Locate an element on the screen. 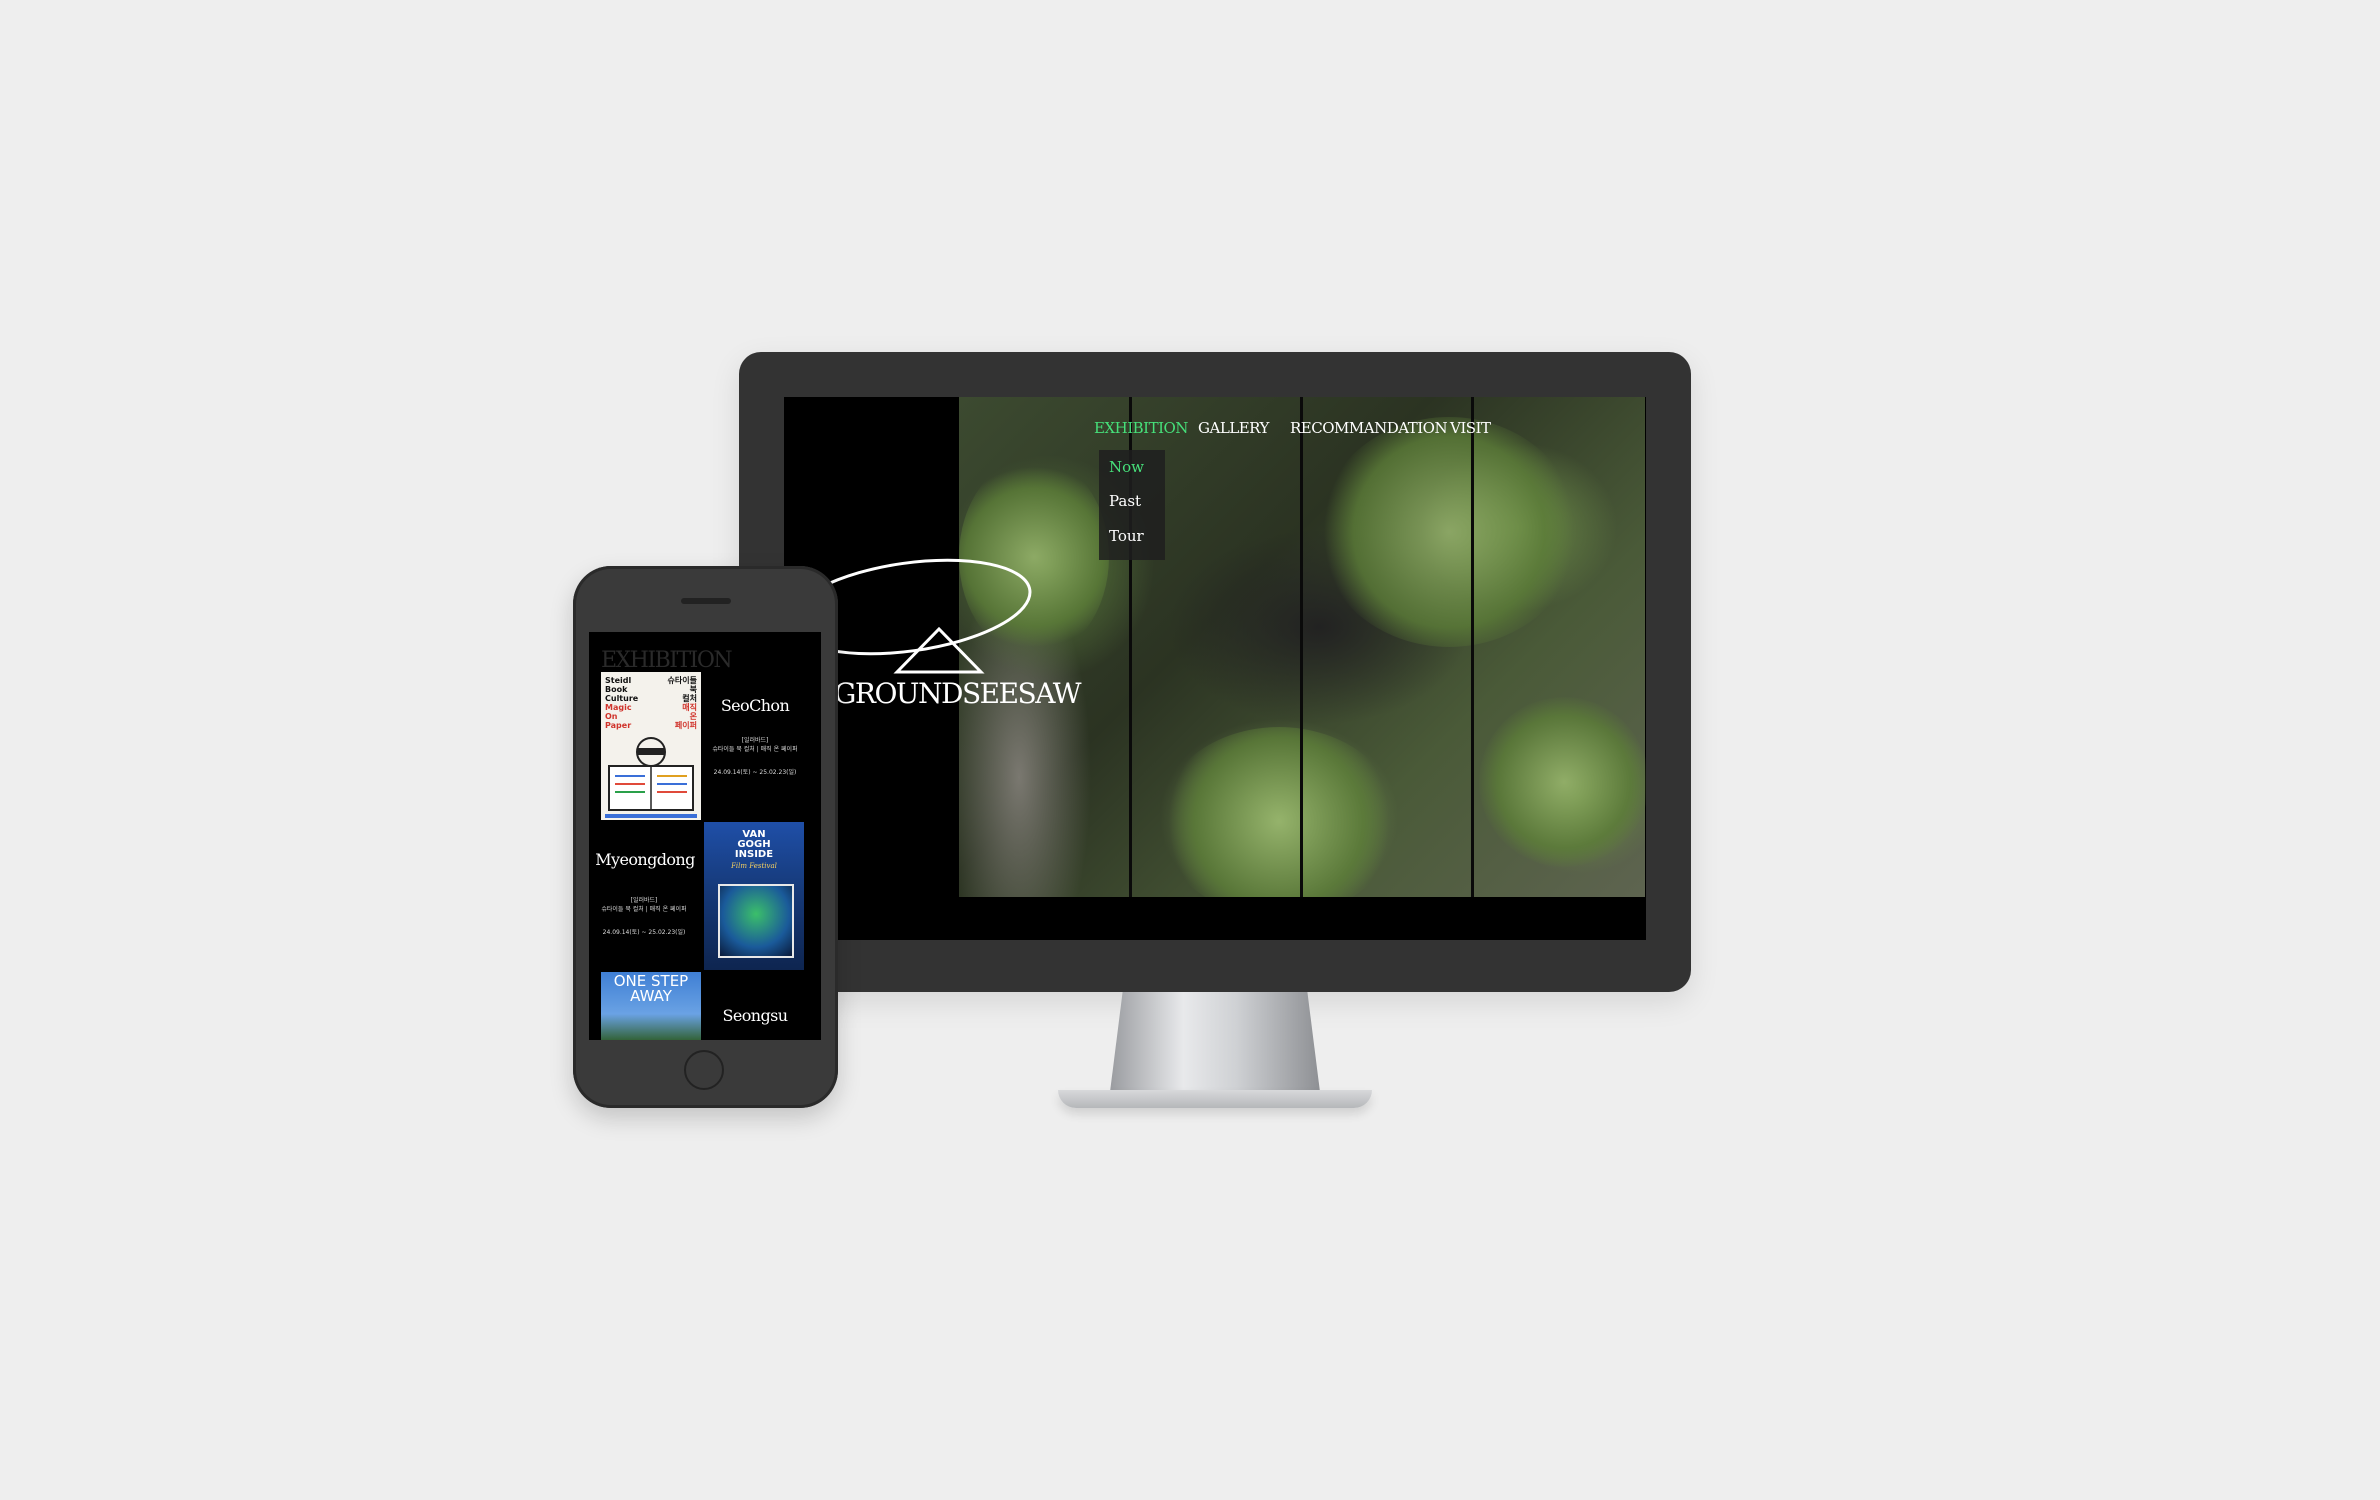 This screenshot has width=2380, height=1500. nav-visit: VISIT is located at coordinates (1470, 428).